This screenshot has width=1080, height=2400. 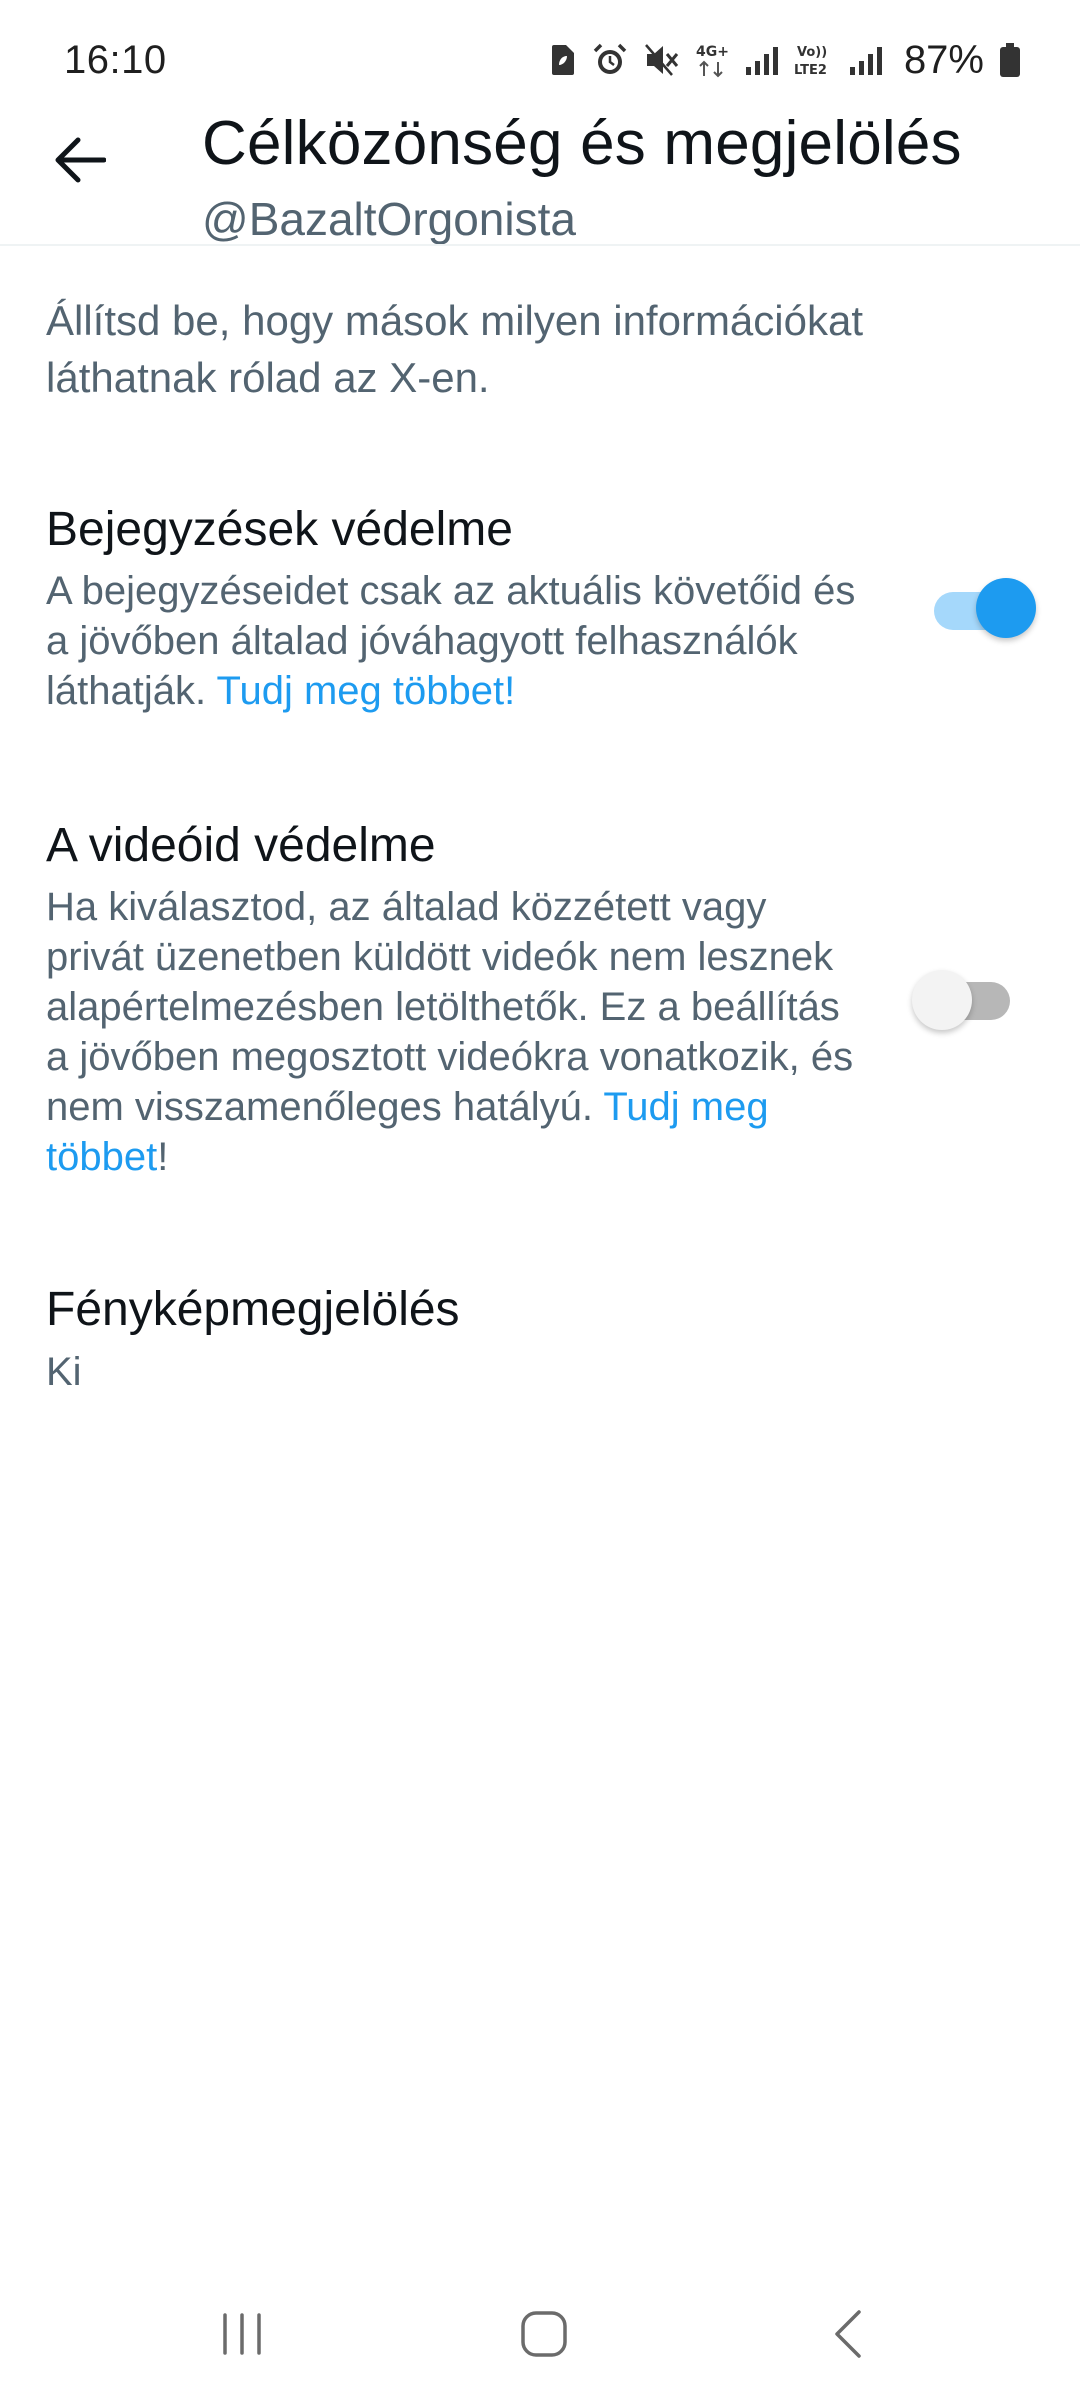 I want to click on mute-icon, so click(x=662, y=60).